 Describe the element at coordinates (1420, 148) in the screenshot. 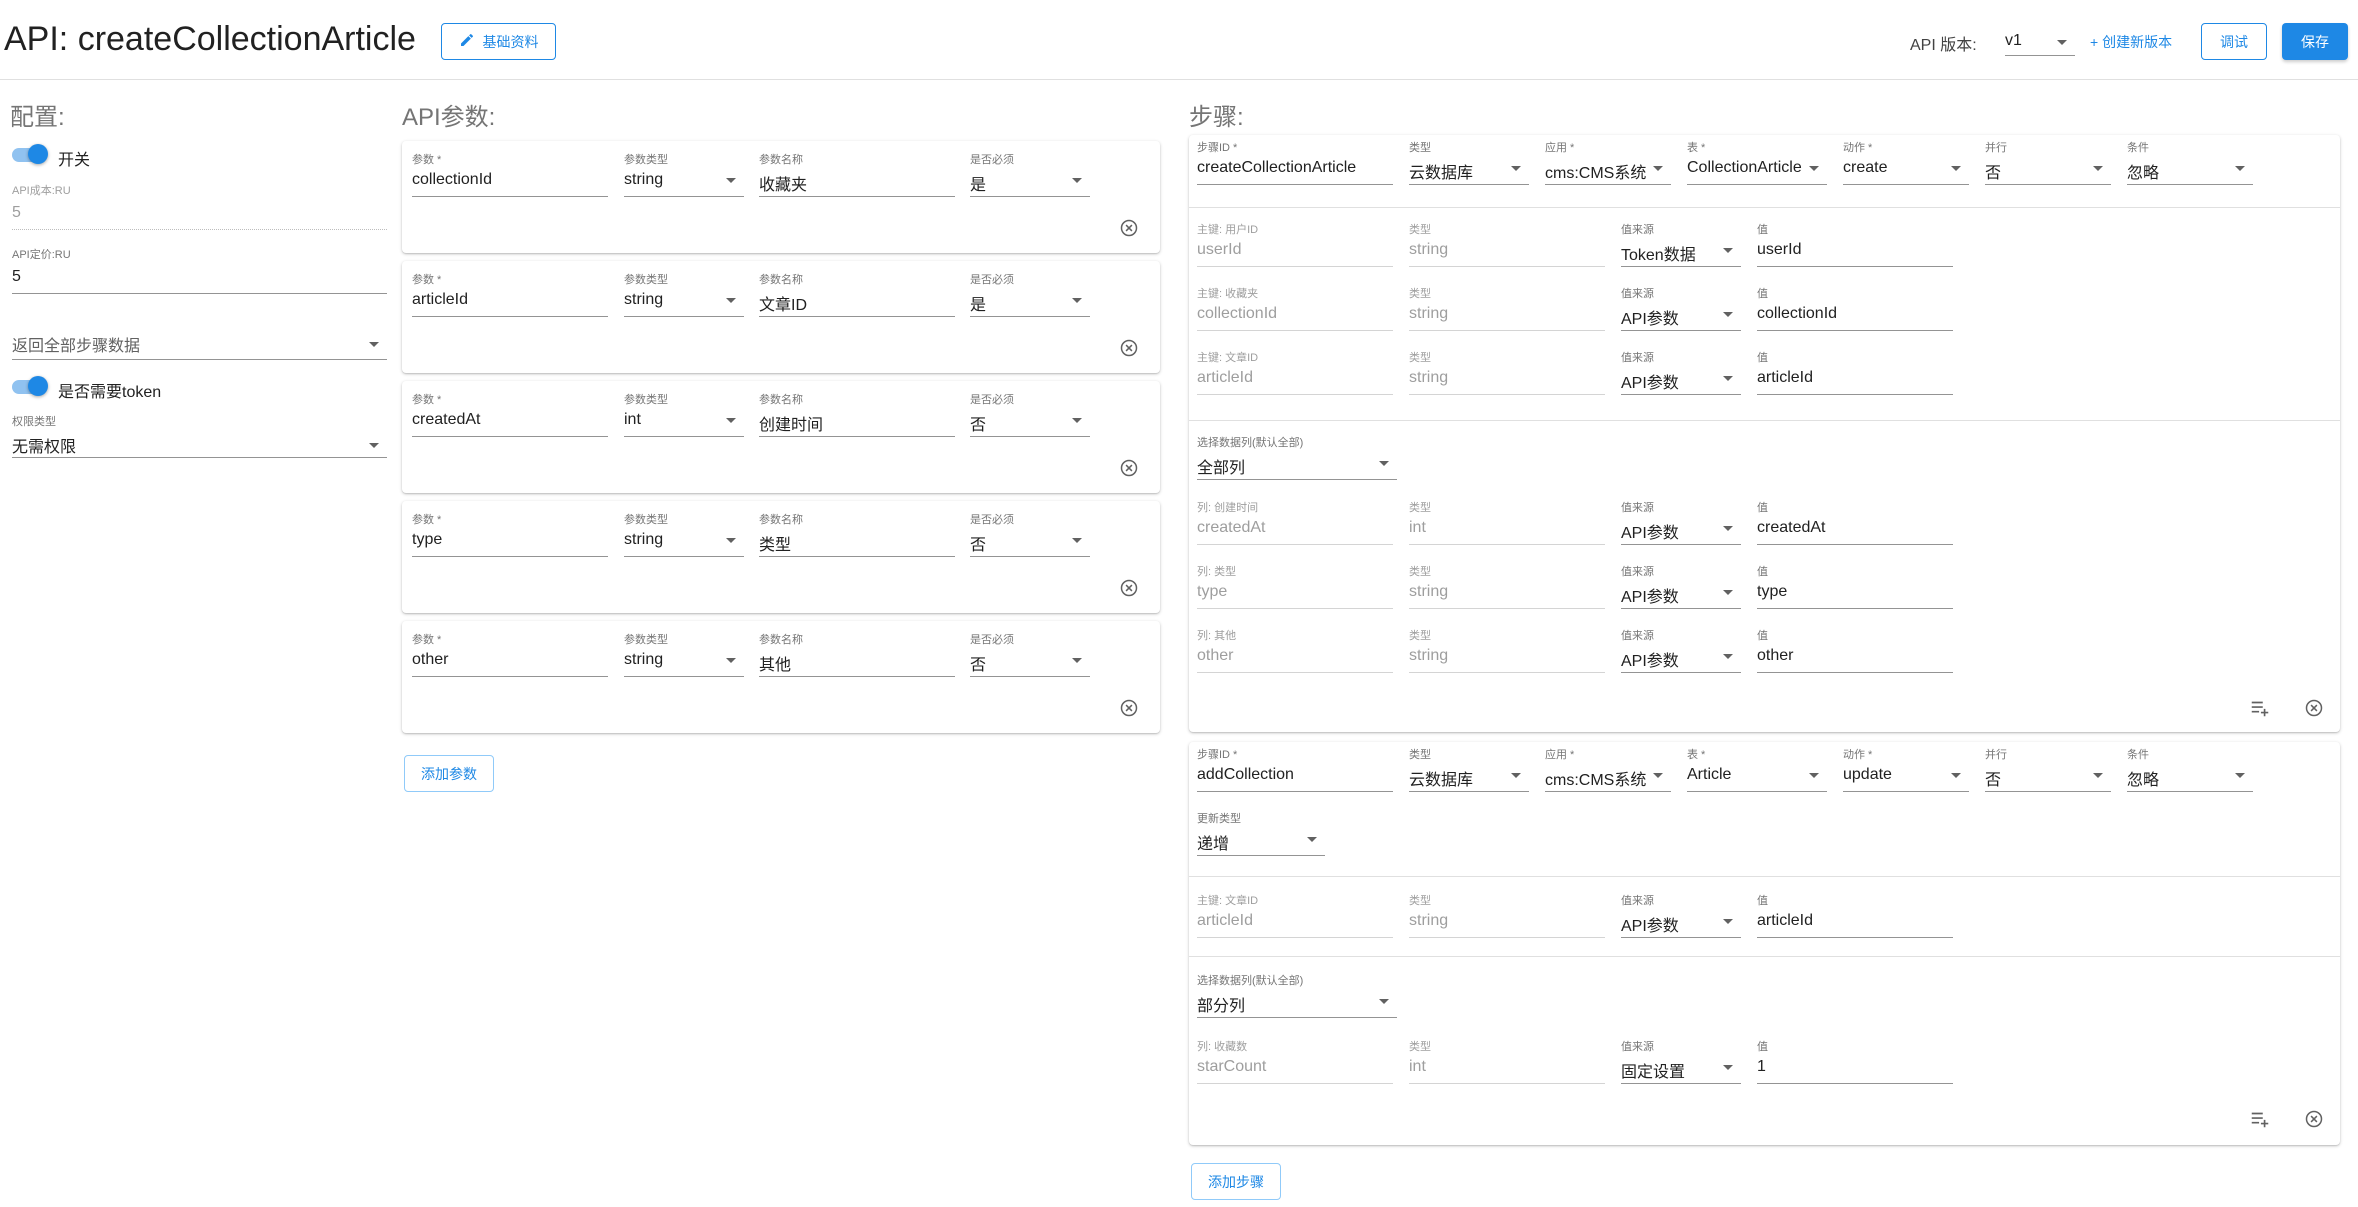

I see `step-type-select-label: 类型` at that location.